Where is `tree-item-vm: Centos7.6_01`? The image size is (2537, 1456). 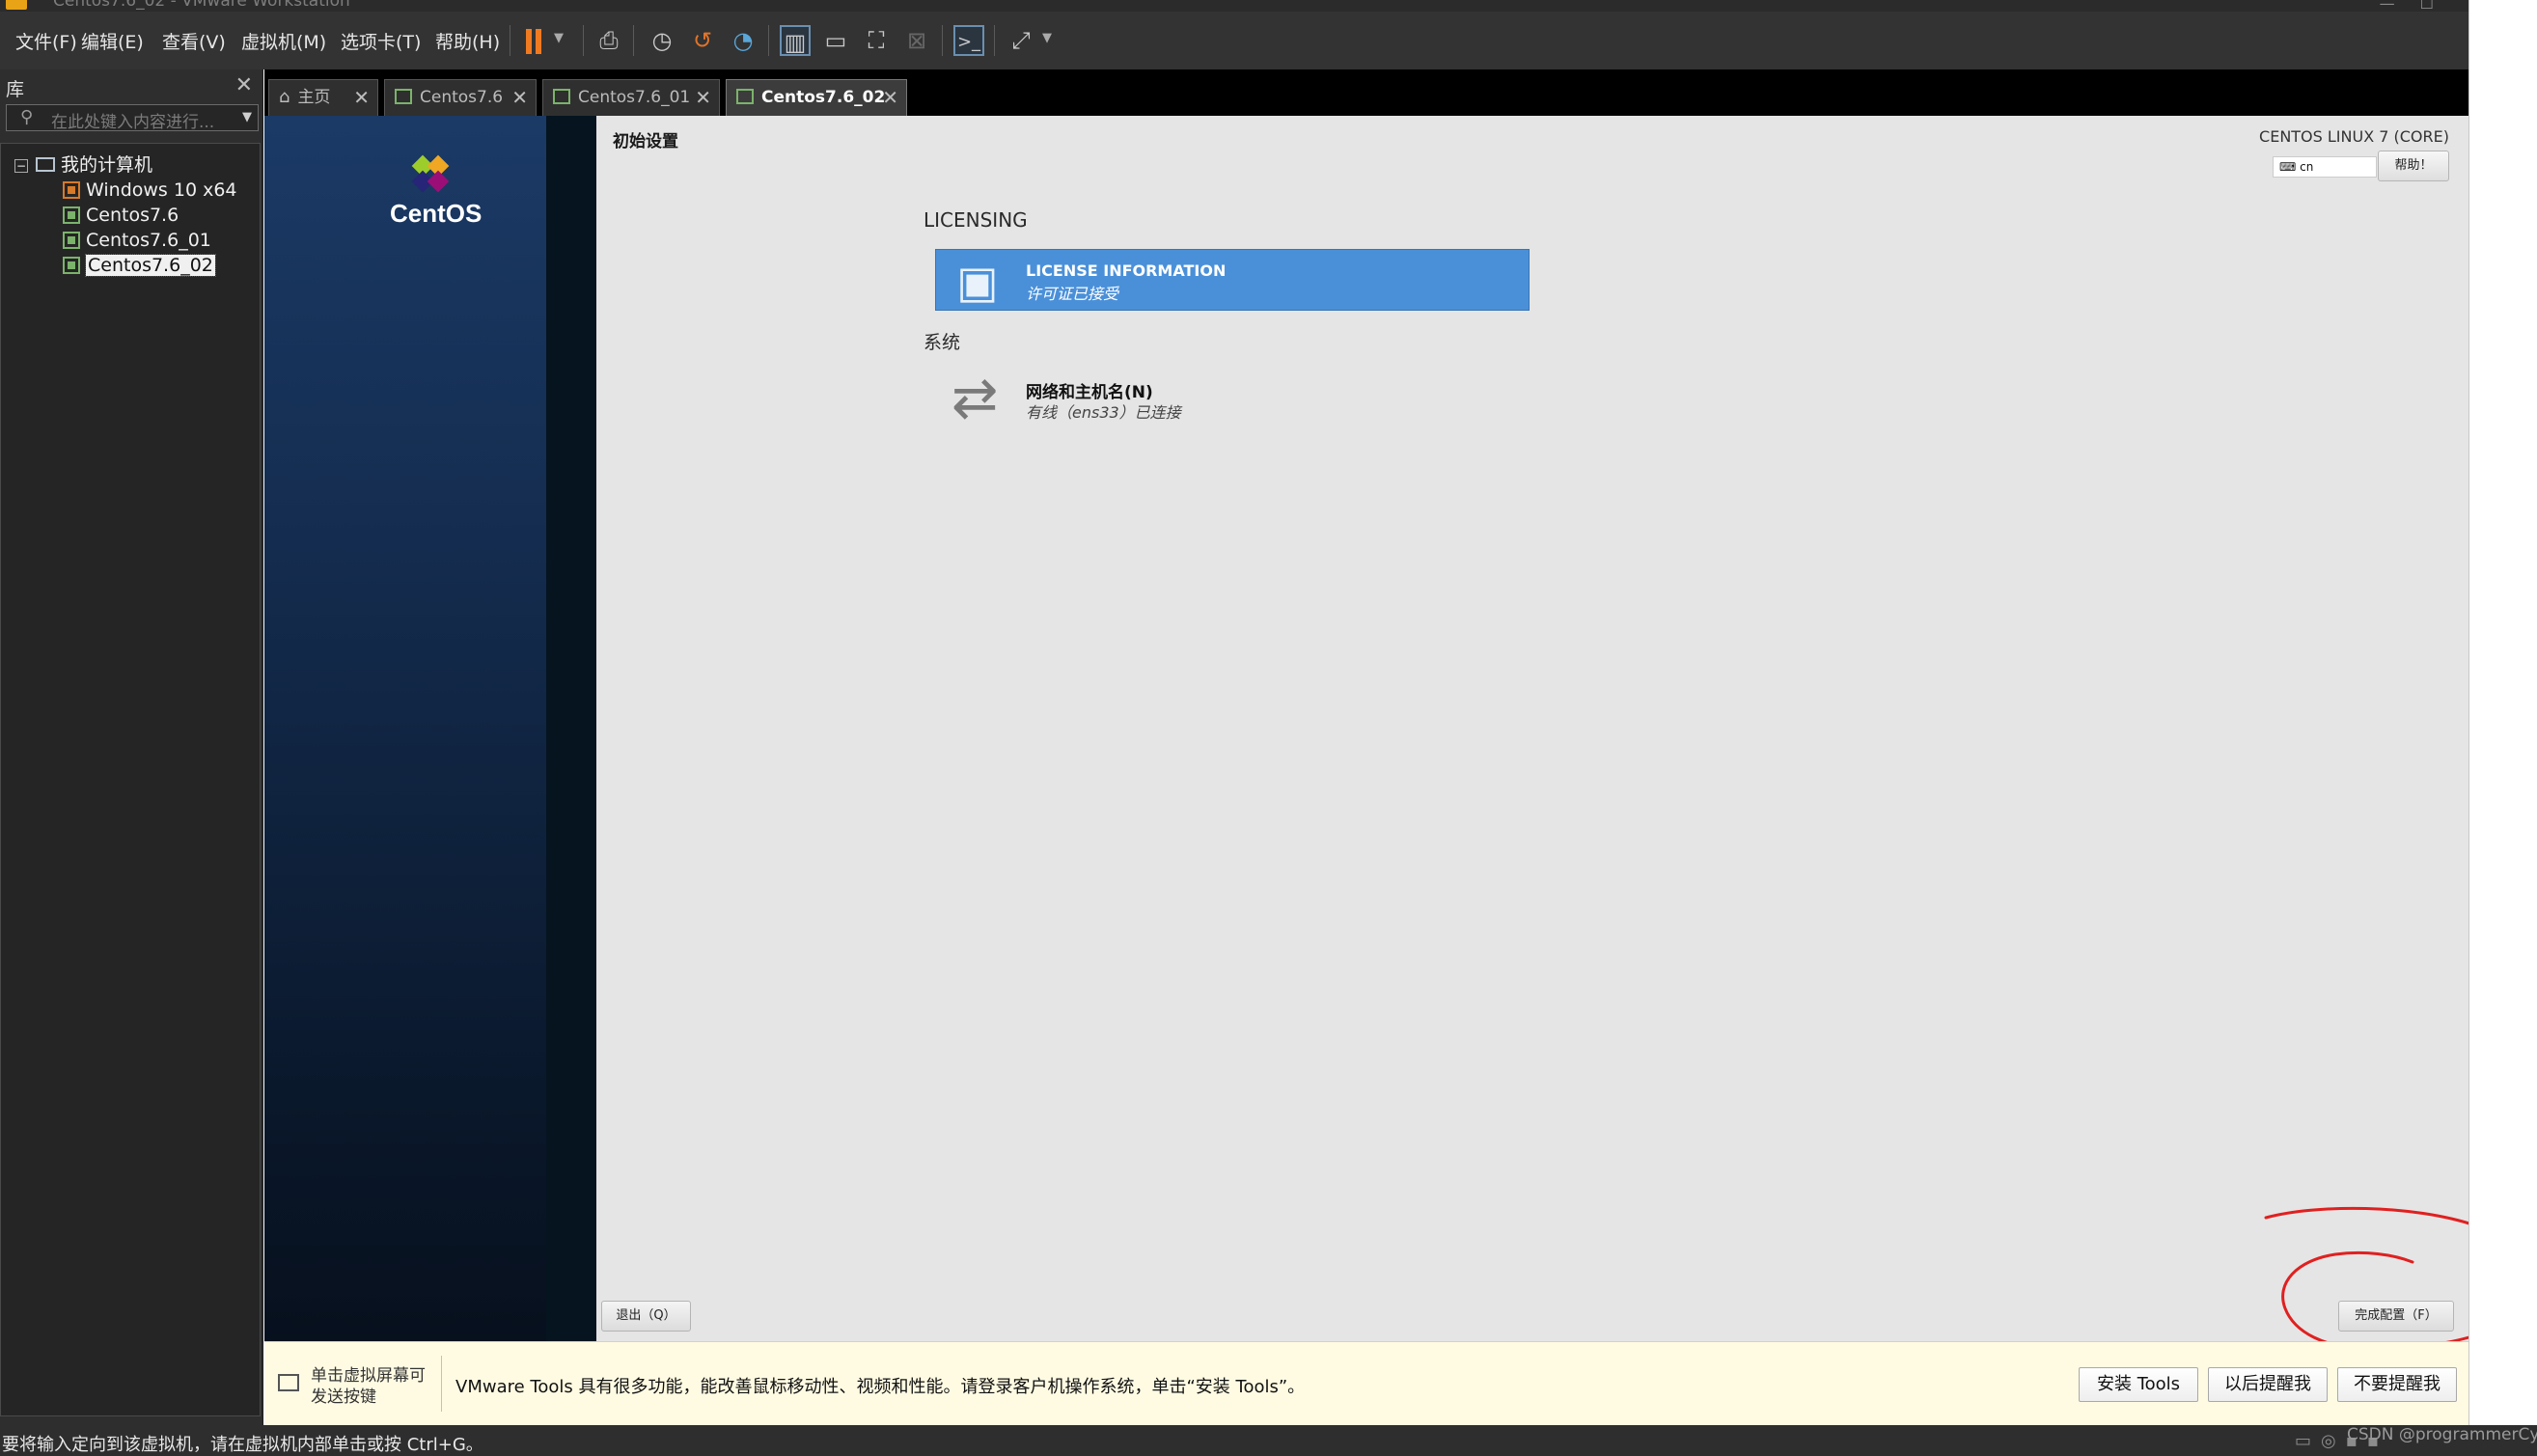
tree-item-vm: Centos7.6_01 is located at coordinates (137, 241).